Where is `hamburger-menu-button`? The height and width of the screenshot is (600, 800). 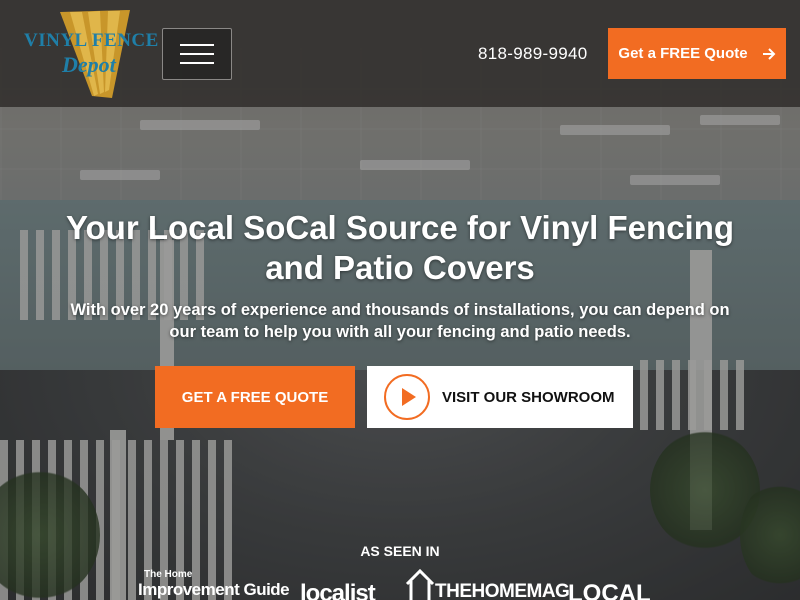 hamburger-menu-button is located at coordinates (197, 54).